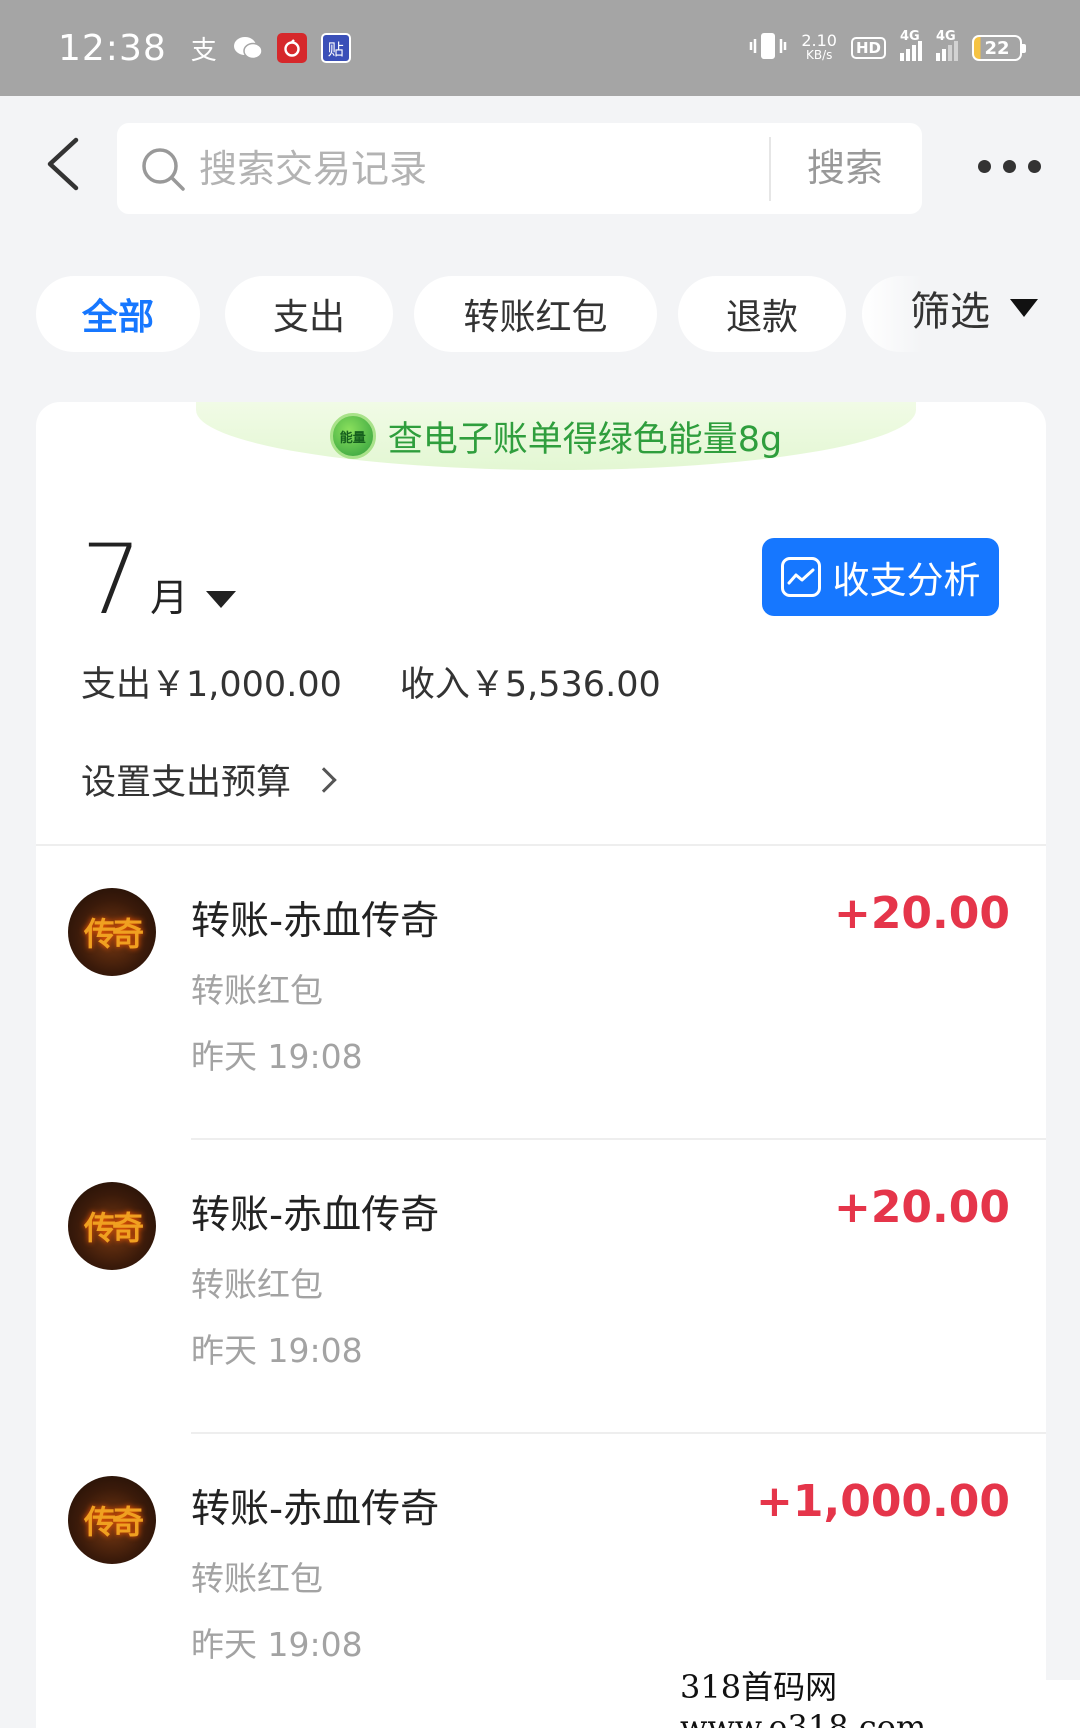  Describe the element at coordinates (186, 783) in the screenshot. I see `budget-label: 设置支出预算` at that location.